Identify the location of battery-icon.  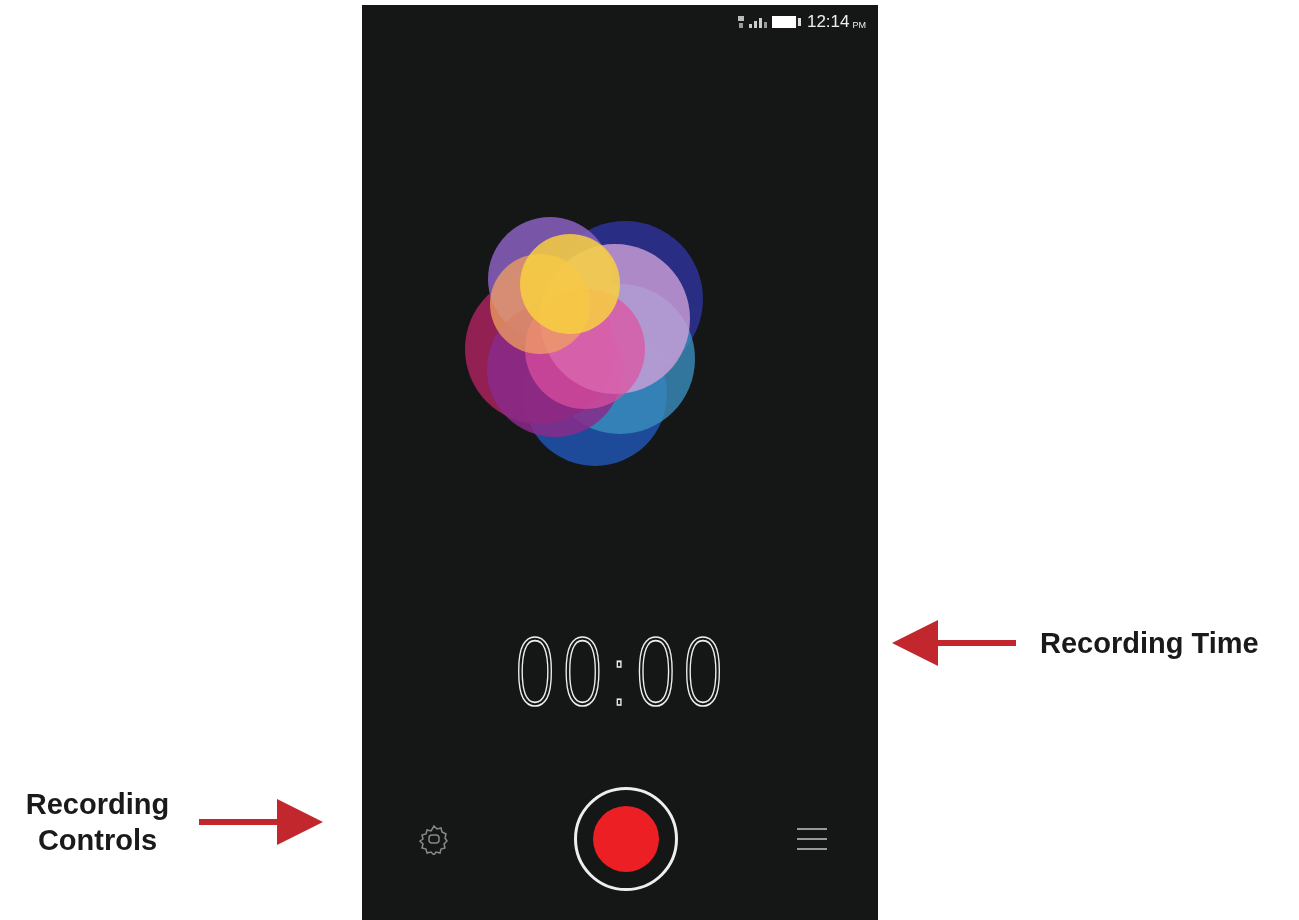
(786, 22).